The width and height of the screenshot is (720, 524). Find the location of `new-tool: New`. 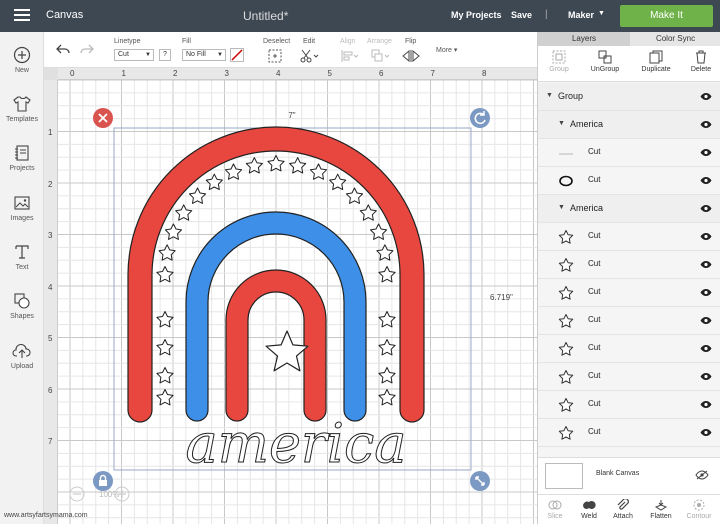

new-tool: New is located at coordinates (22, 60).